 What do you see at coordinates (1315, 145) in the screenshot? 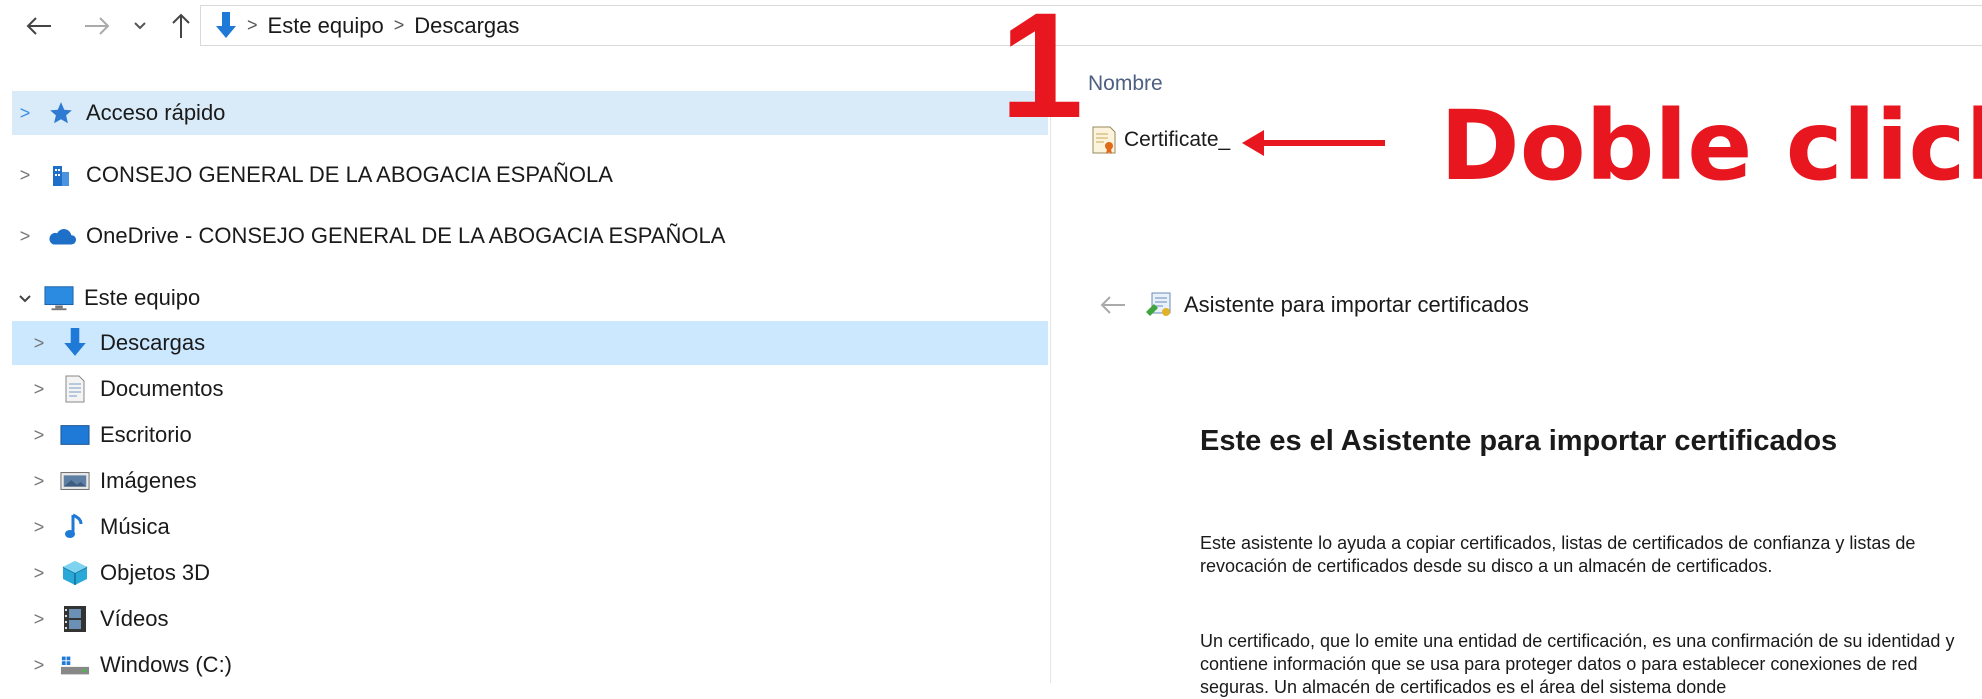
I see `annotation-arrow-icon` at bounding box center [1315, 145].